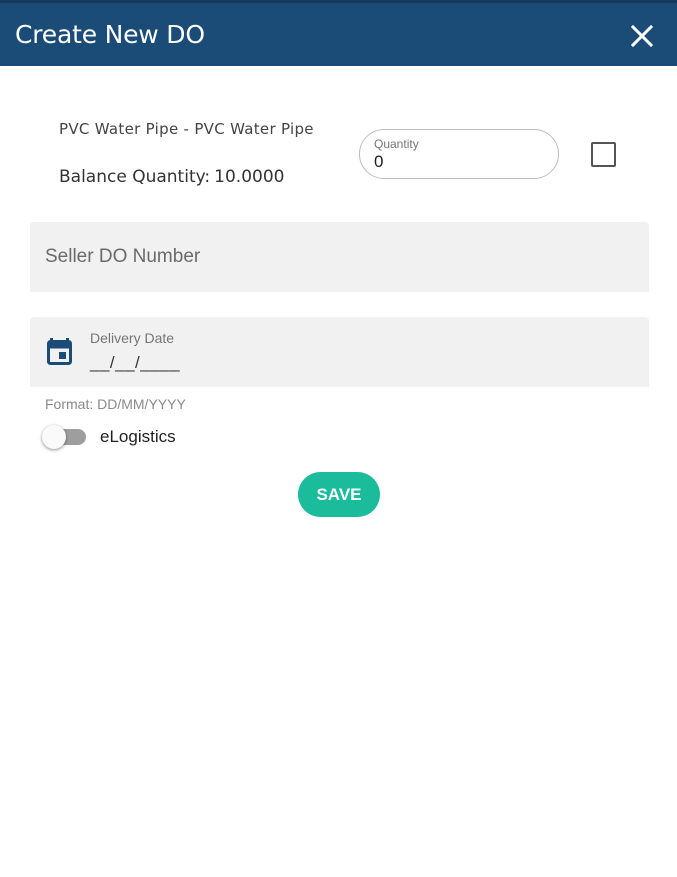 The height and width of the screenshot is (877, 677). What do you see at coordinates (135, 177) in the screenshot?
I see `balance-label: Balance Quantity:` at bounding box center [135, 177].